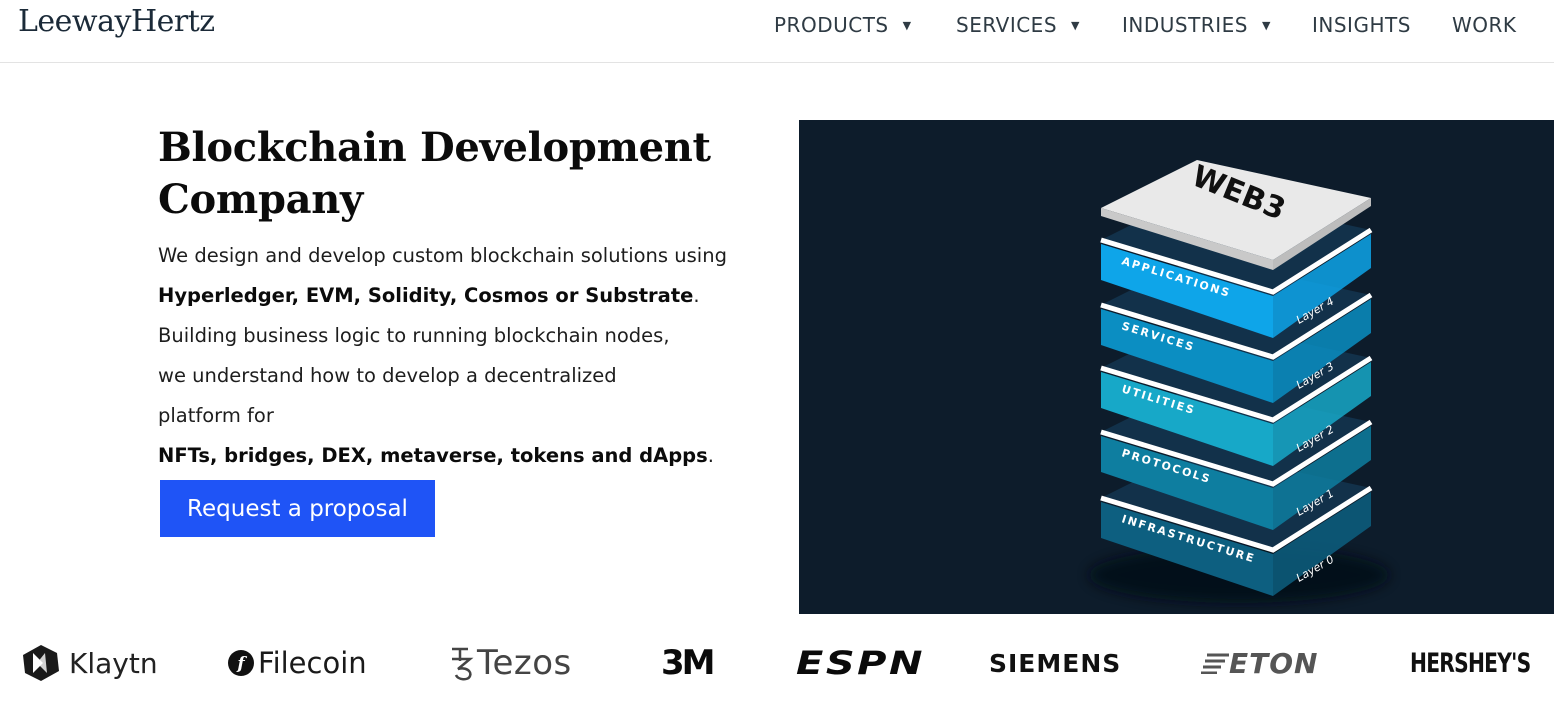 This screenshot has width=1554, height=726. I want to click on nav-services: SERVICES ▼, so click(1018, 25).